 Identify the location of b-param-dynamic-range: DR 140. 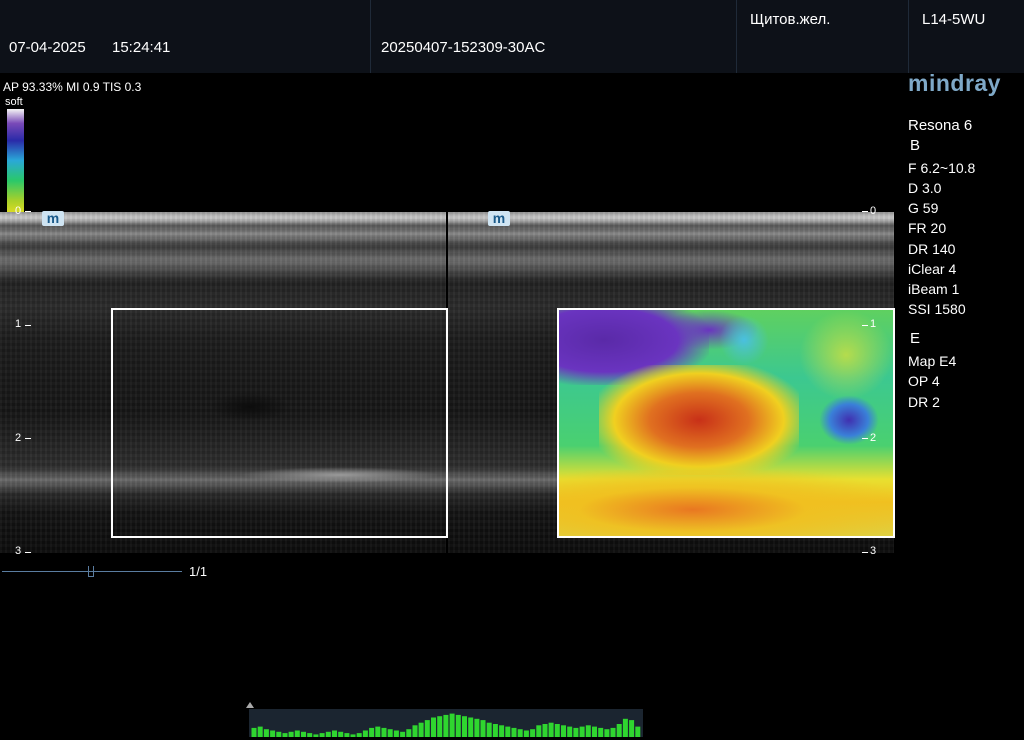
(931, 249).